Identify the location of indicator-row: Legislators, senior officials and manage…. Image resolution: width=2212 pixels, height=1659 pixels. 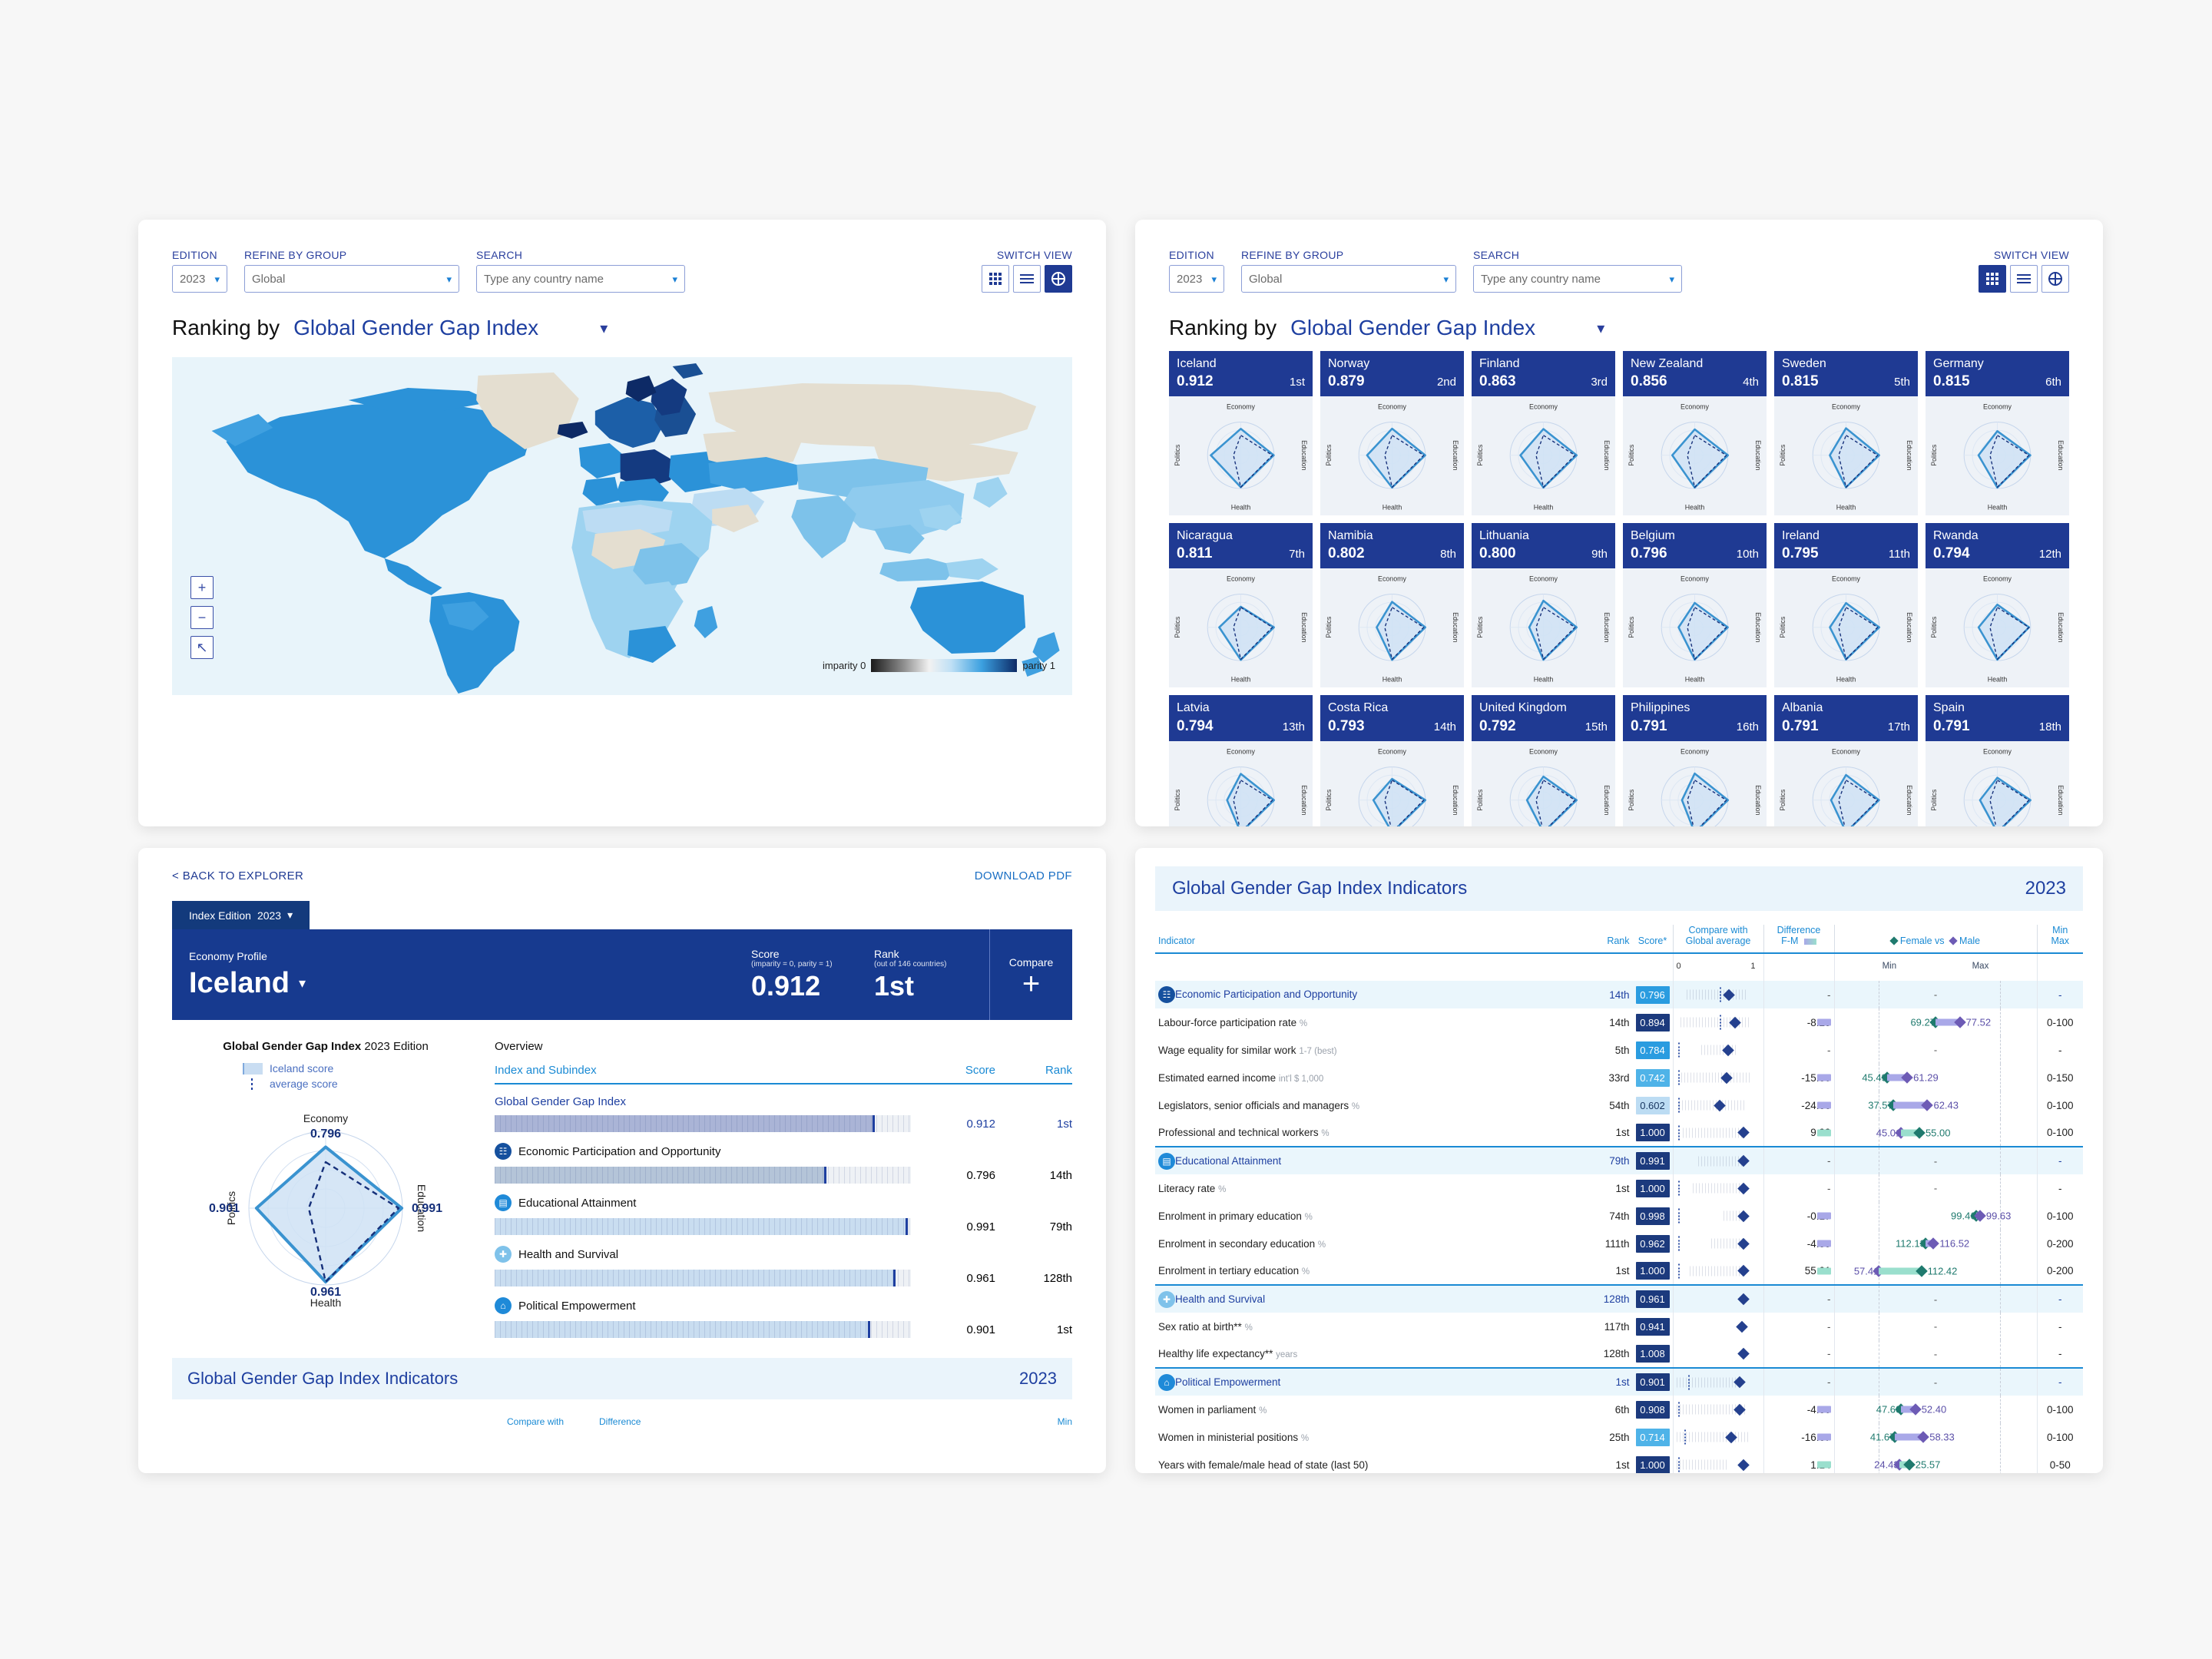
(1619, 1105).